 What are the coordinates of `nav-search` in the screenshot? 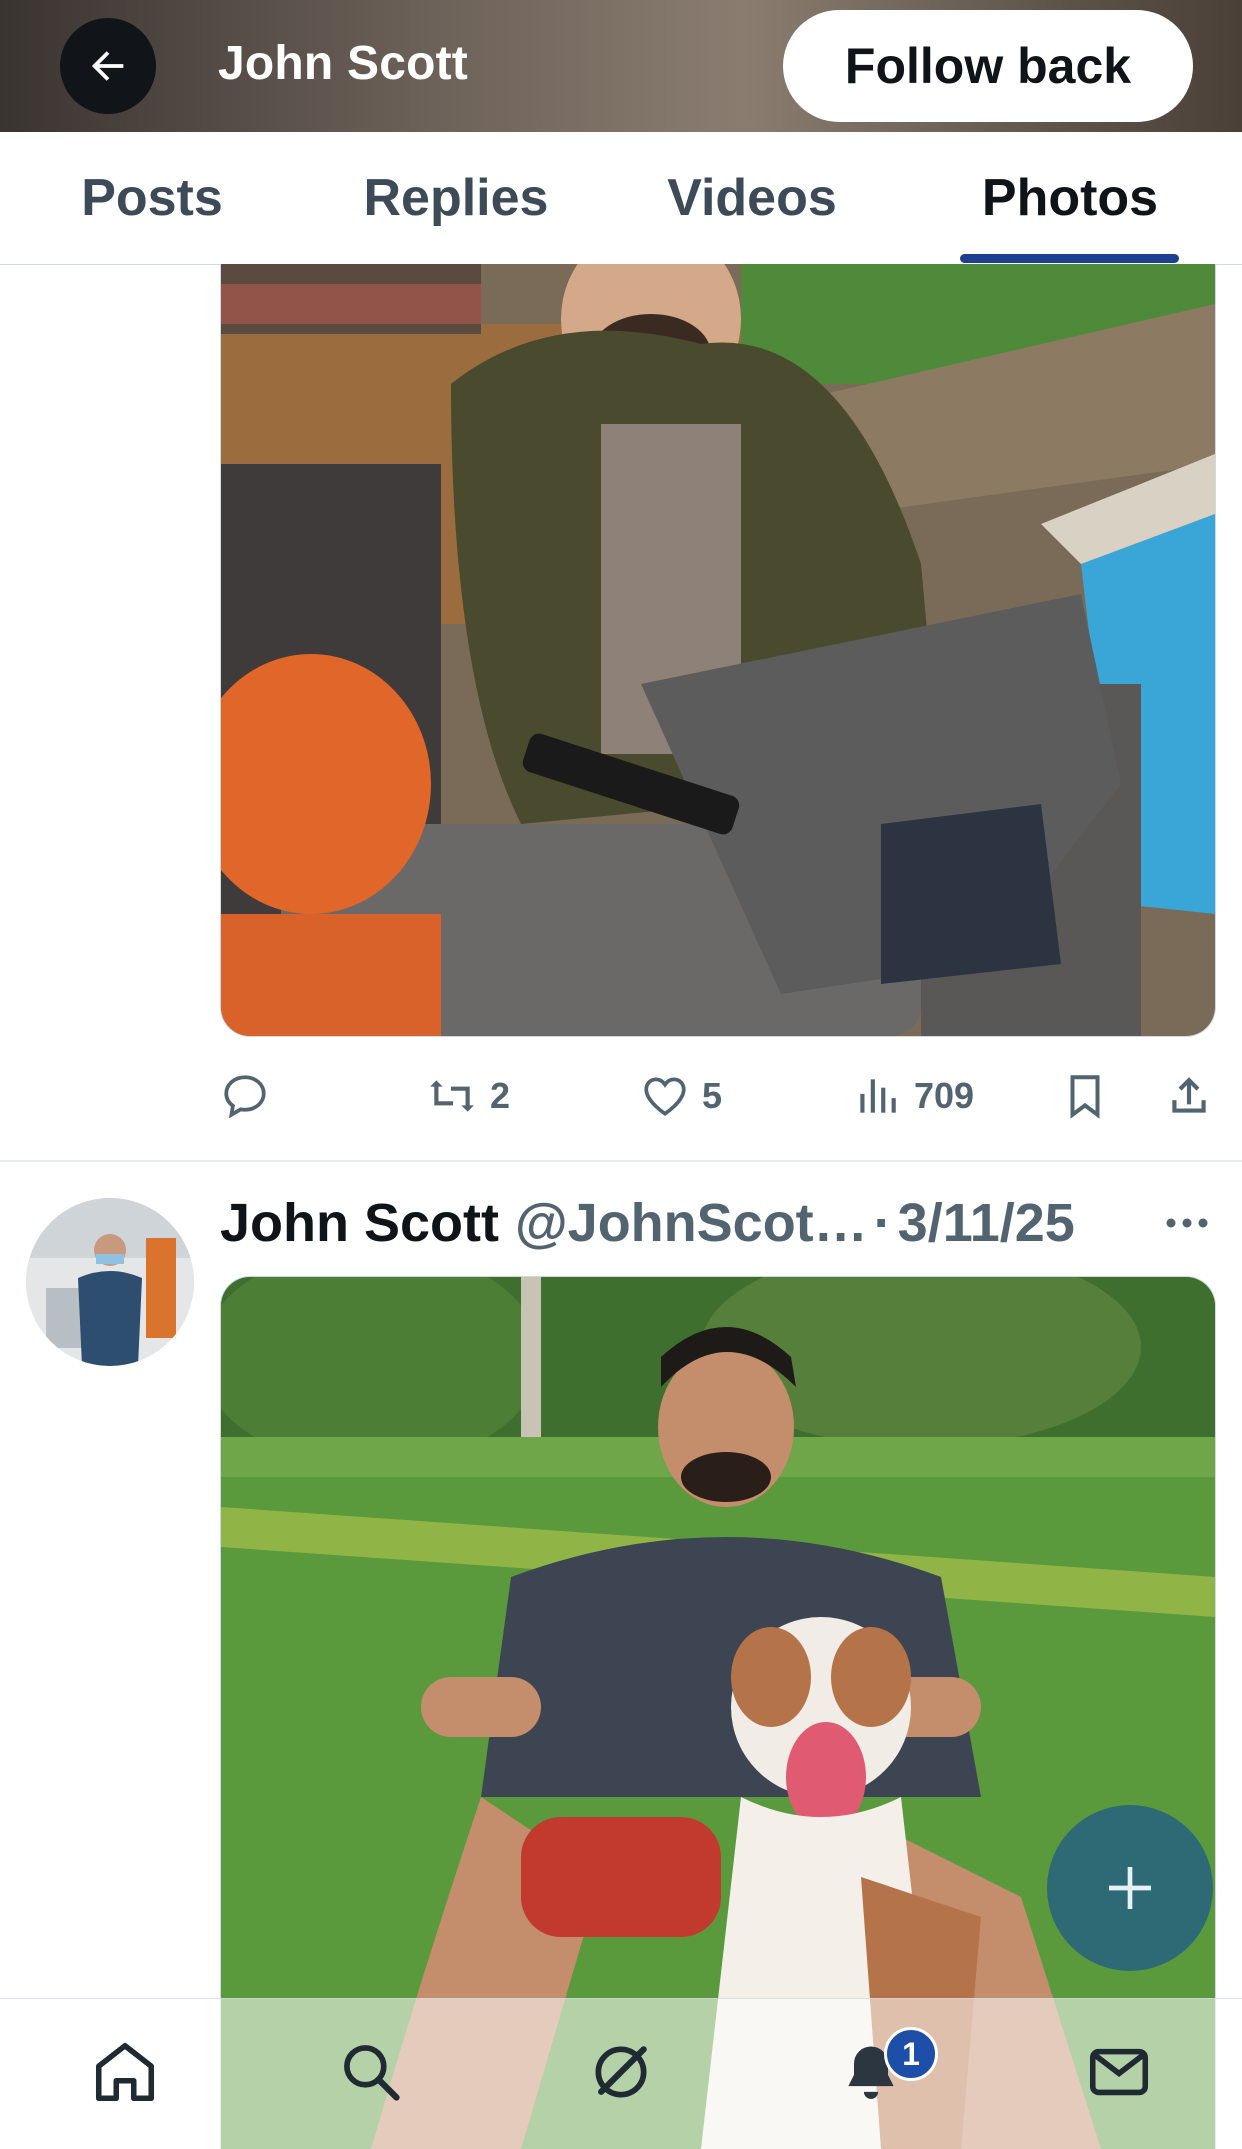 It's located at (371, 2072).